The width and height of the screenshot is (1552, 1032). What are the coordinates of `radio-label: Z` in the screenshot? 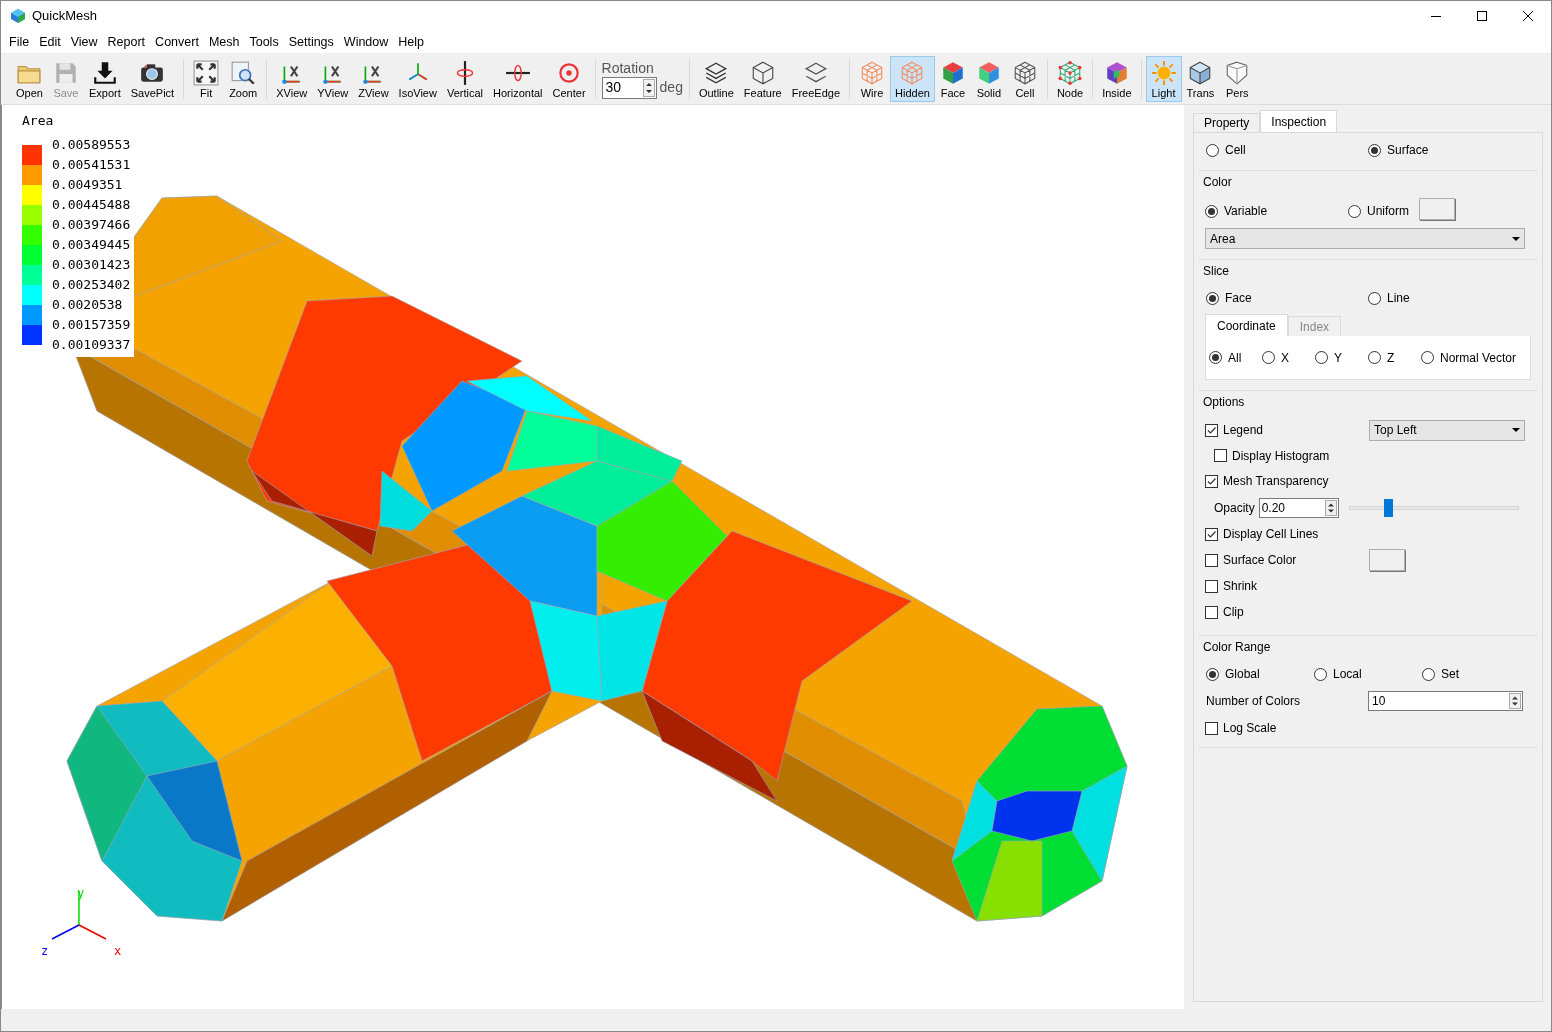 It's located at (1391, 357).